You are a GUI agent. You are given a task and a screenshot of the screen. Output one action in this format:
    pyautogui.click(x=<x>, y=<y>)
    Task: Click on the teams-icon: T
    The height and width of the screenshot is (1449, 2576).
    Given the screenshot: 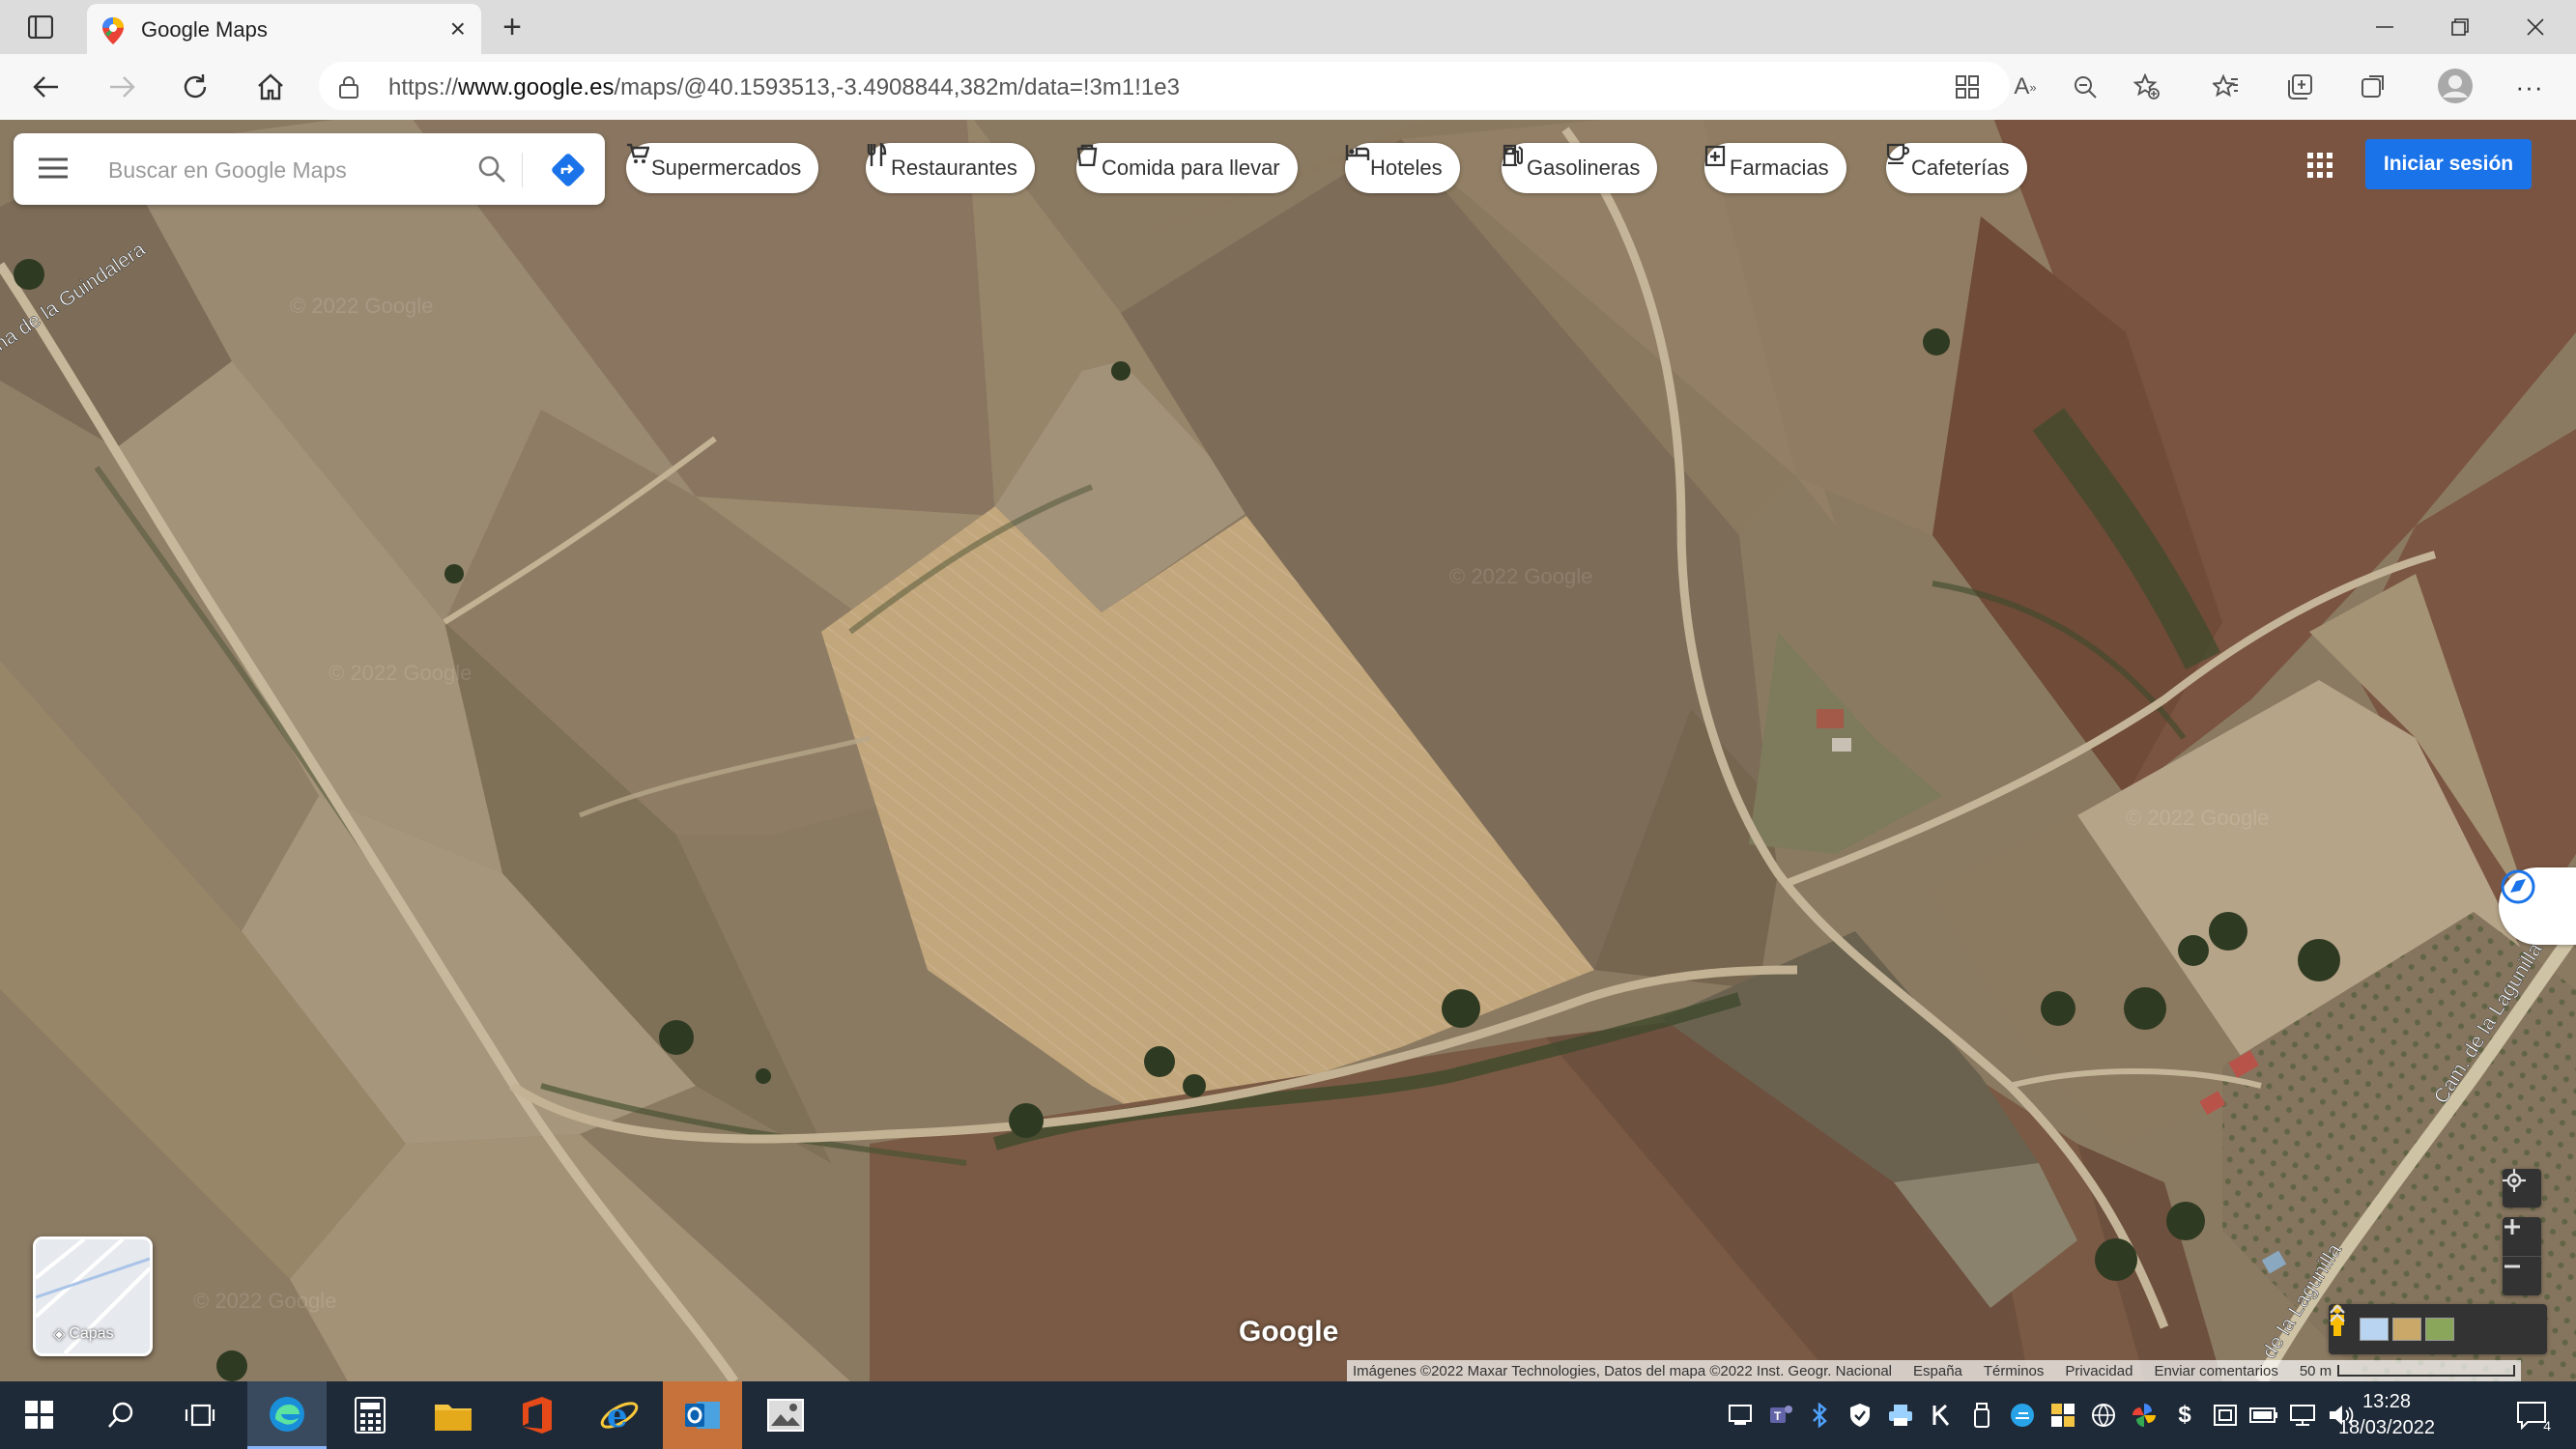 What is the action you would take?
    pyautogui.click(x=1781, y=1415)
    